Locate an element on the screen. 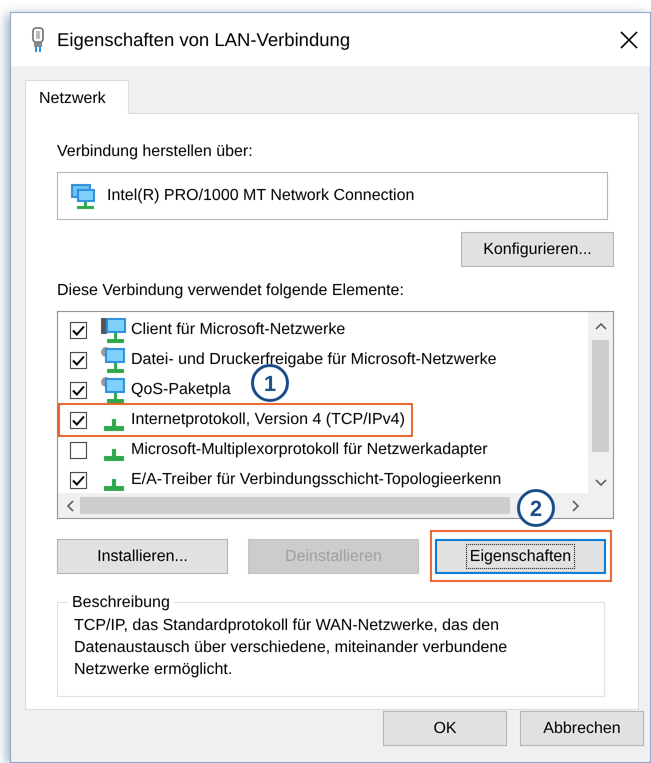 This screenshot has height=763, width=651. scroll-down-icon is located at coordinates (600, 483).